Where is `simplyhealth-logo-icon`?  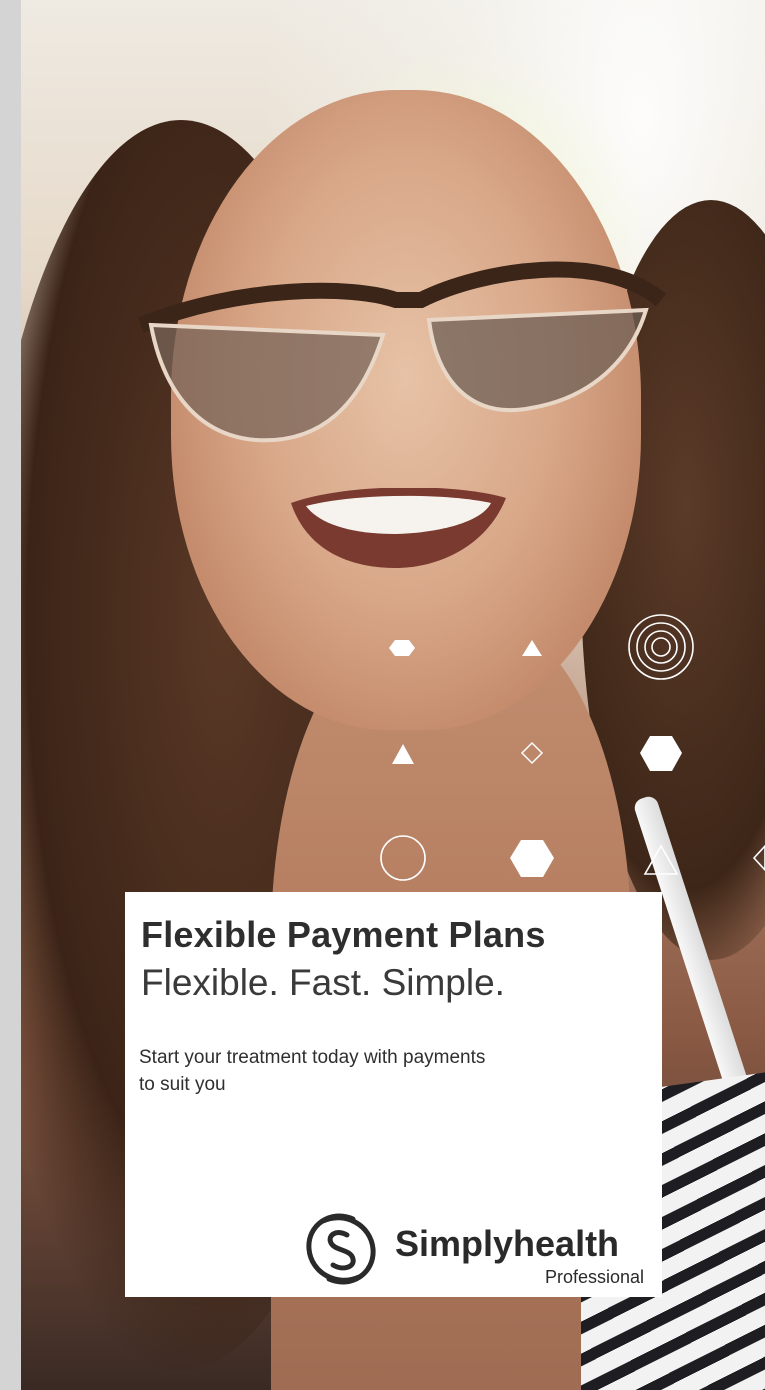 simplyhealth-logo-icon is located at coordinates (341, 1249).